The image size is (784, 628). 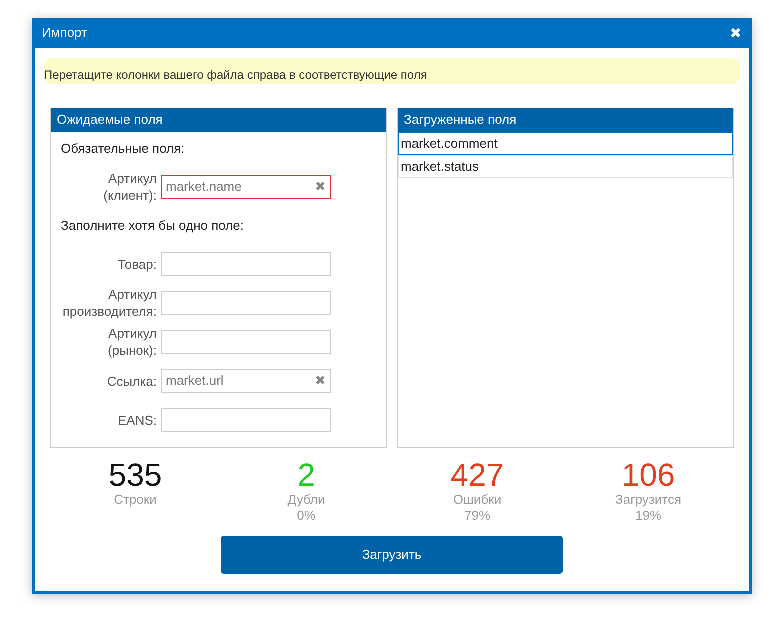 What do you see at coordinates (306, 500) in the screenshot?
I see `stat-label: Дубли` at bounding box center [306, 500].